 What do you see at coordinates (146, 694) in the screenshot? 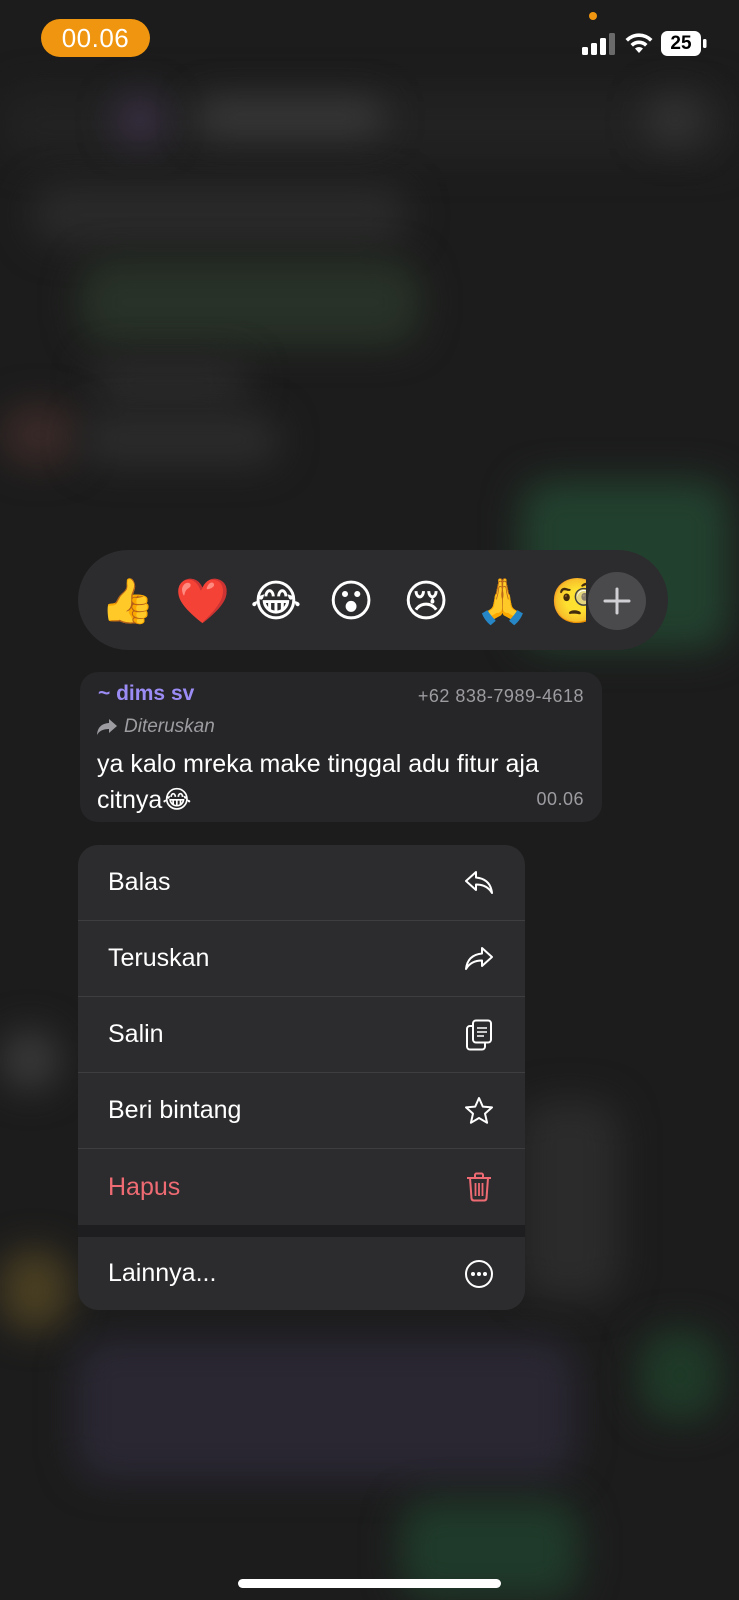
I see `sender-name: ~ dims sv` at bounding box center [146, 694].